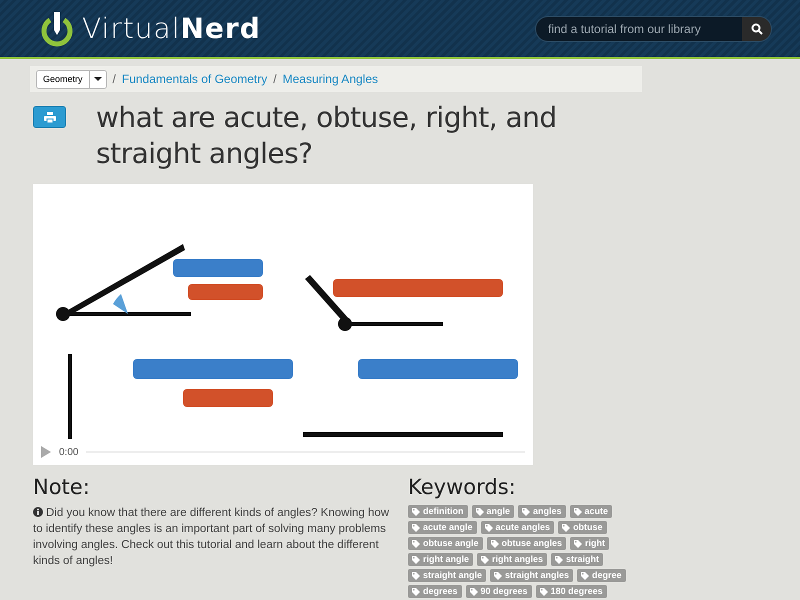  Describe the element at coordinates (583, 559) in the screenshot. I see `tag-label: straight` at that location.